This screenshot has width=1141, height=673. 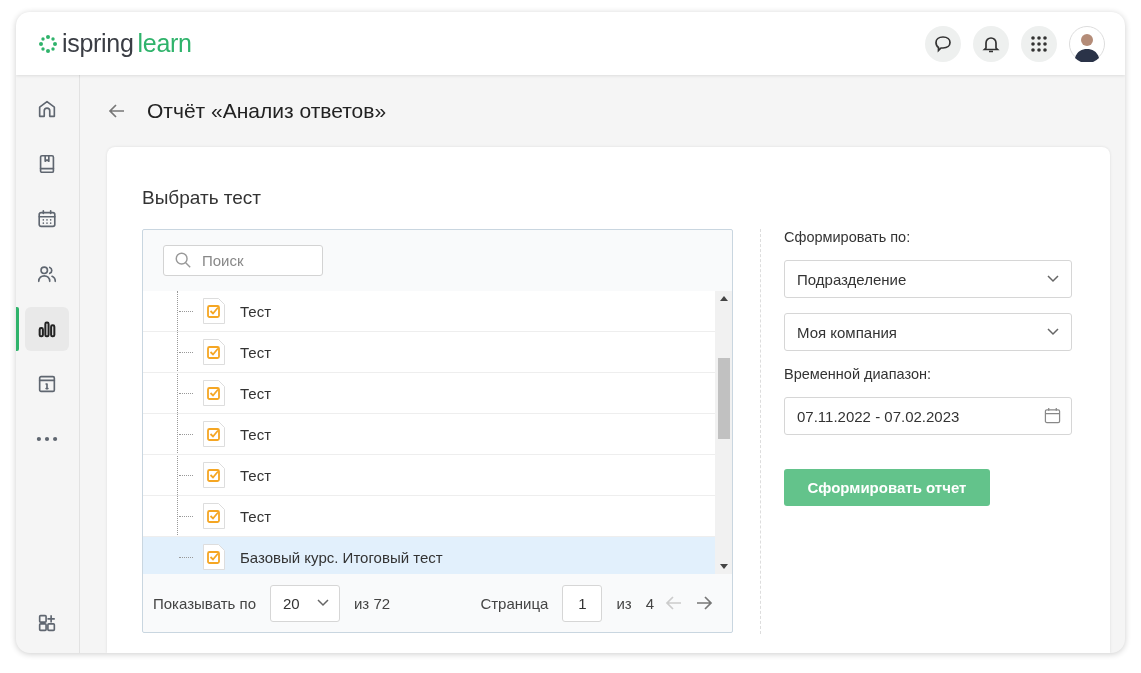 I want to click on date-range-label: Временной диапазон:, so click(x=858, y=374).